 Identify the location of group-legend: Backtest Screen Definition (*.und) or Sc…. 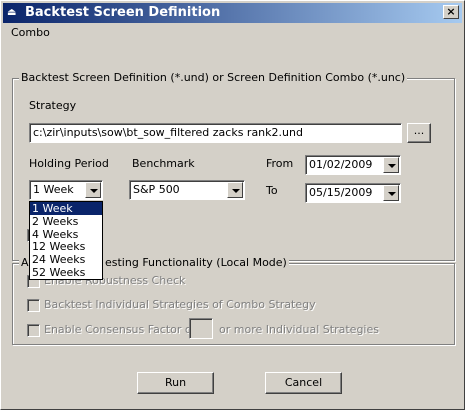
(213, 78).